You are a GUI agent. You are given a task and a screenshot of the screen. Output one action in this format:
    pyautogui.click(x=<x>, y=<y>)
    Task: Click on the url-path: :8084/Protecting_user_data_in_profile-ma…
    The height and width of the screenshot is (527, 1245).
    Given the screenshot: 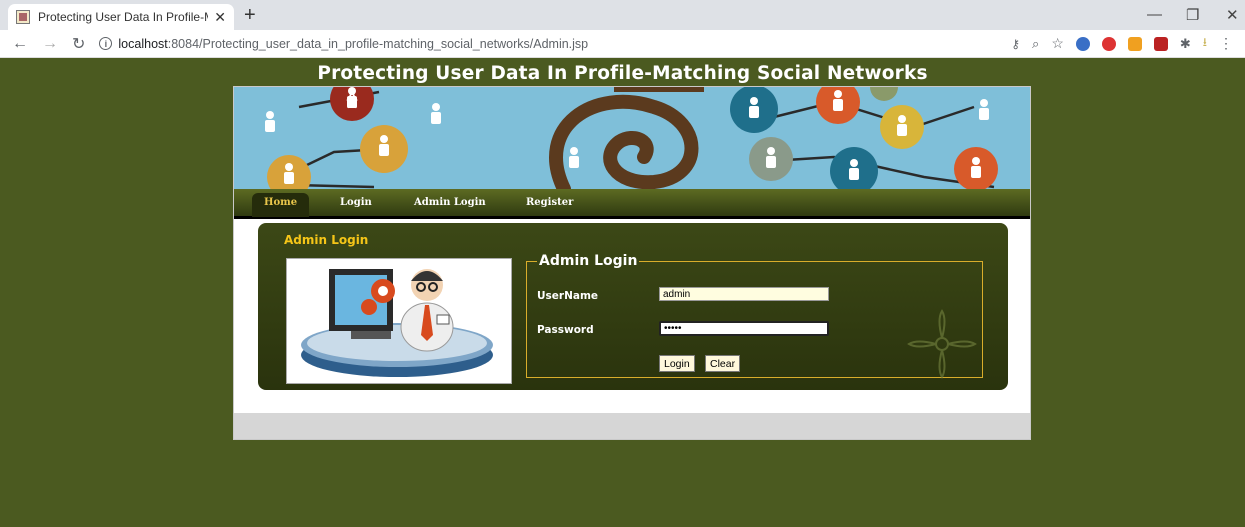 What is the action you would take?
    pyautogui.click(x=378, y=43)
    